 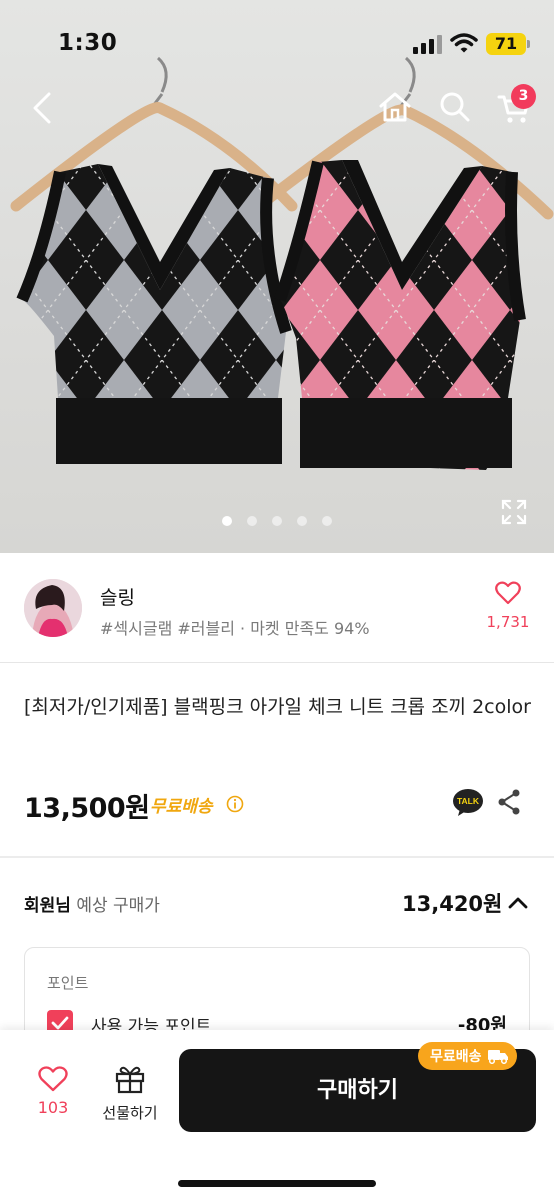 I want to click on seller-name: 슬링, so click(x=117, y=596).